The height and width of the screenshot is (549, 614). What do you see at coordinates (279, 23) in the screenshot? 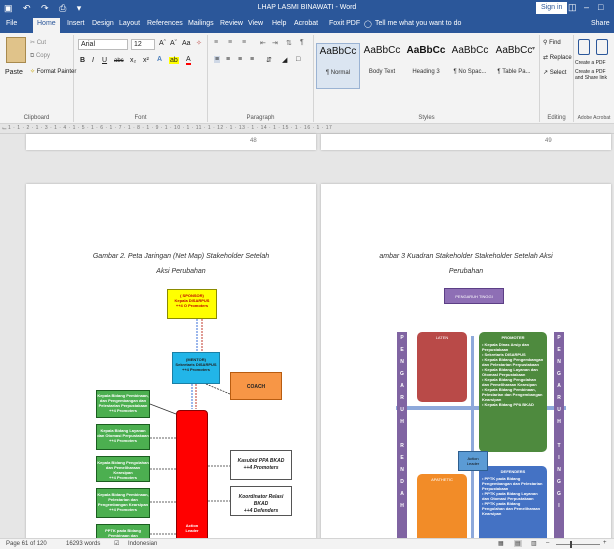
I see `tab-help: Help` at bounding box center [279, 23].